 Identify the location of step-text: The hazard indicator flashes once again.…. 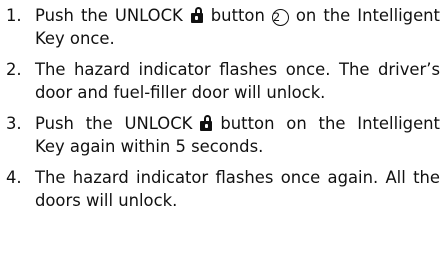
(237, 189).